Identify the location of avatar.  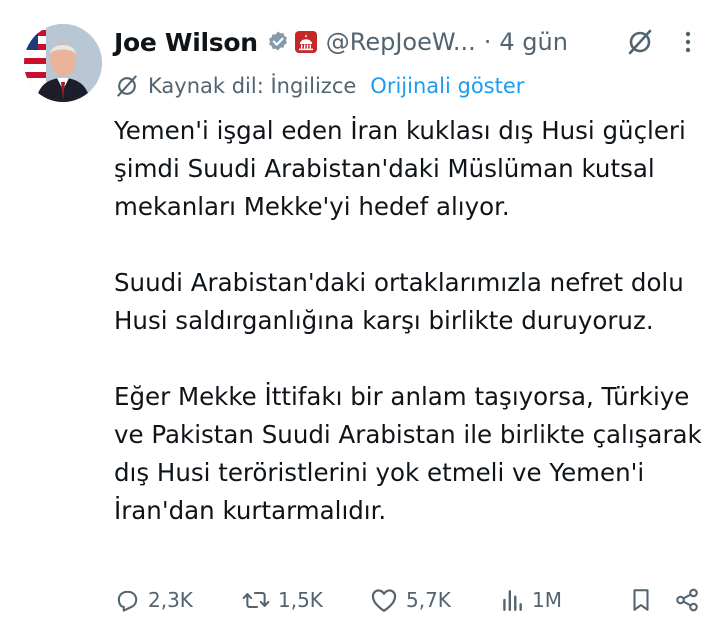
(63, 63).